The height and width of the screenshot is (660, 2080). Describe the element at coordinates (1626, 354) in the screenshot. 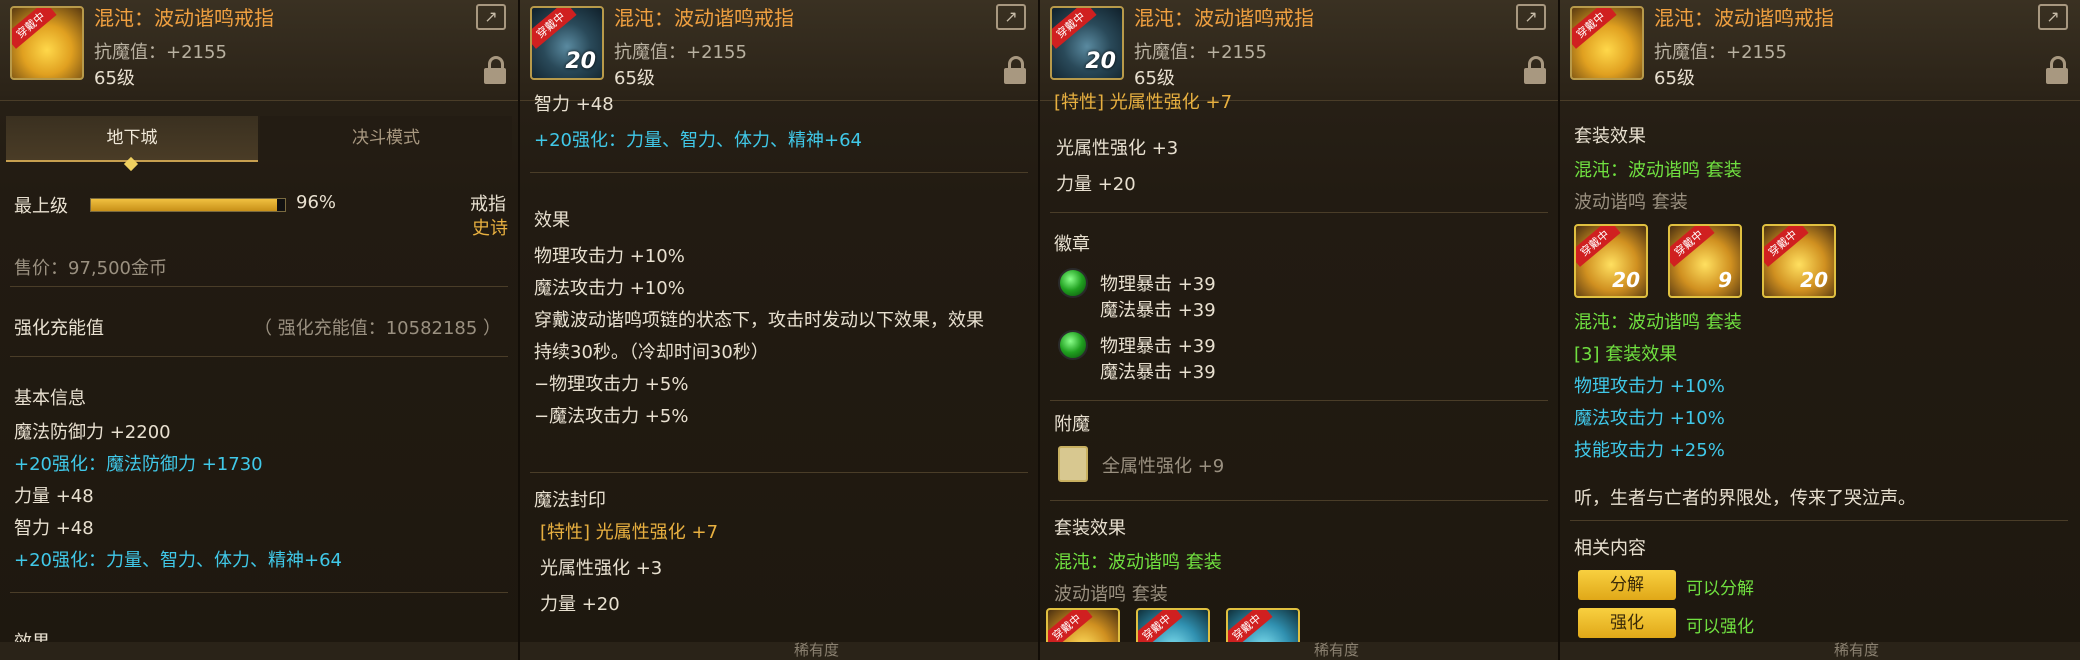

I see `set-bonus-label: [3] 套装效果` at that location.